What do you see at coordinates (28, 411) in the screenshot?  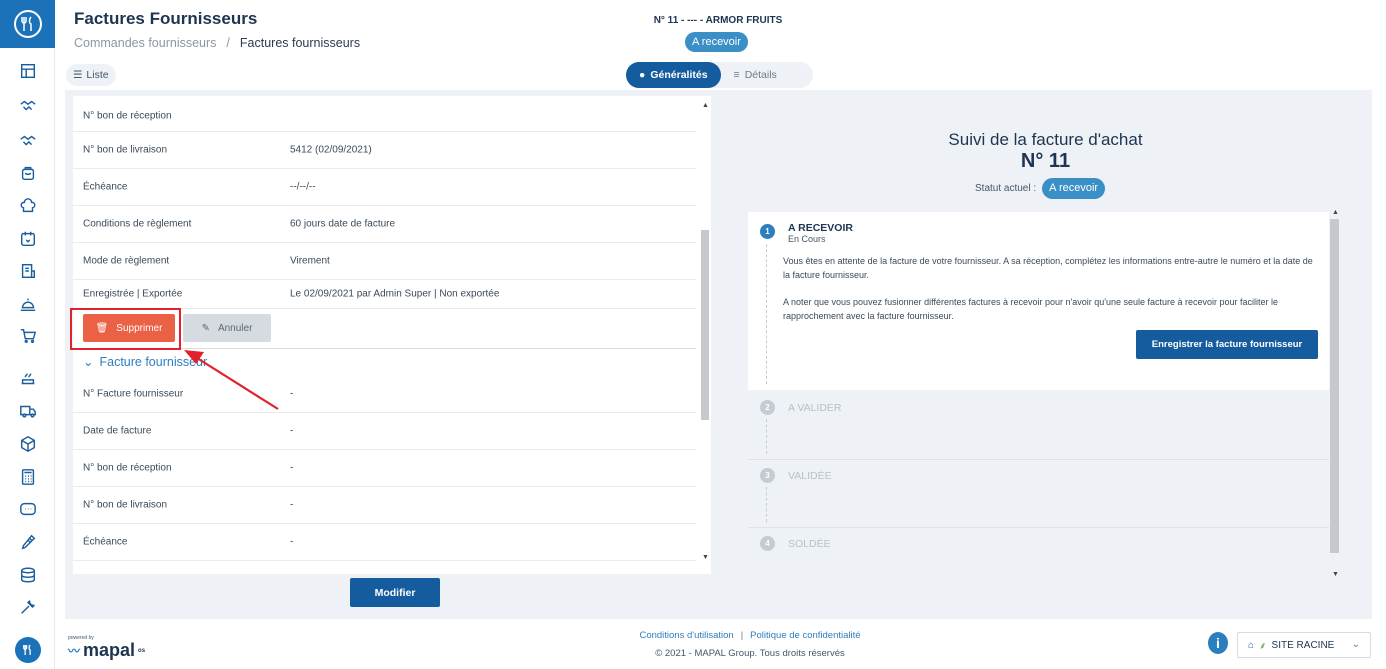 I see `truck-icon` at bounding box center [28, 411].